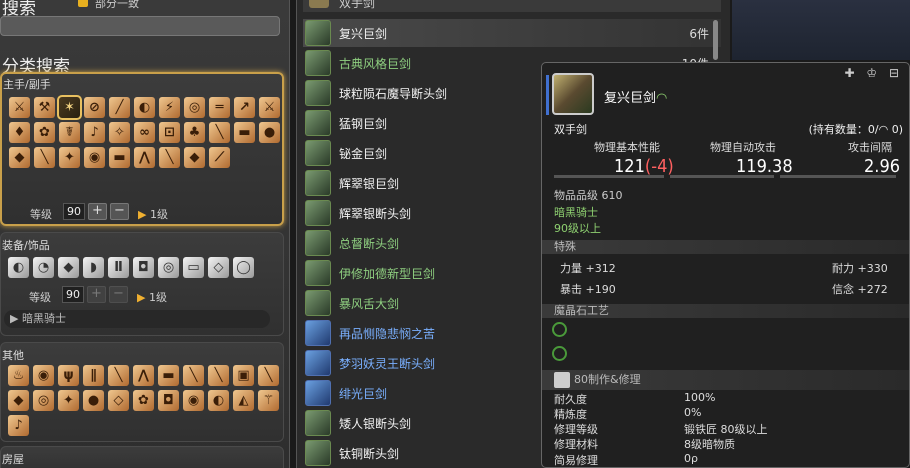 This screenshot has width=910, height=468. I want to click on weapon-category-icon: ╱, so click(119, 107).